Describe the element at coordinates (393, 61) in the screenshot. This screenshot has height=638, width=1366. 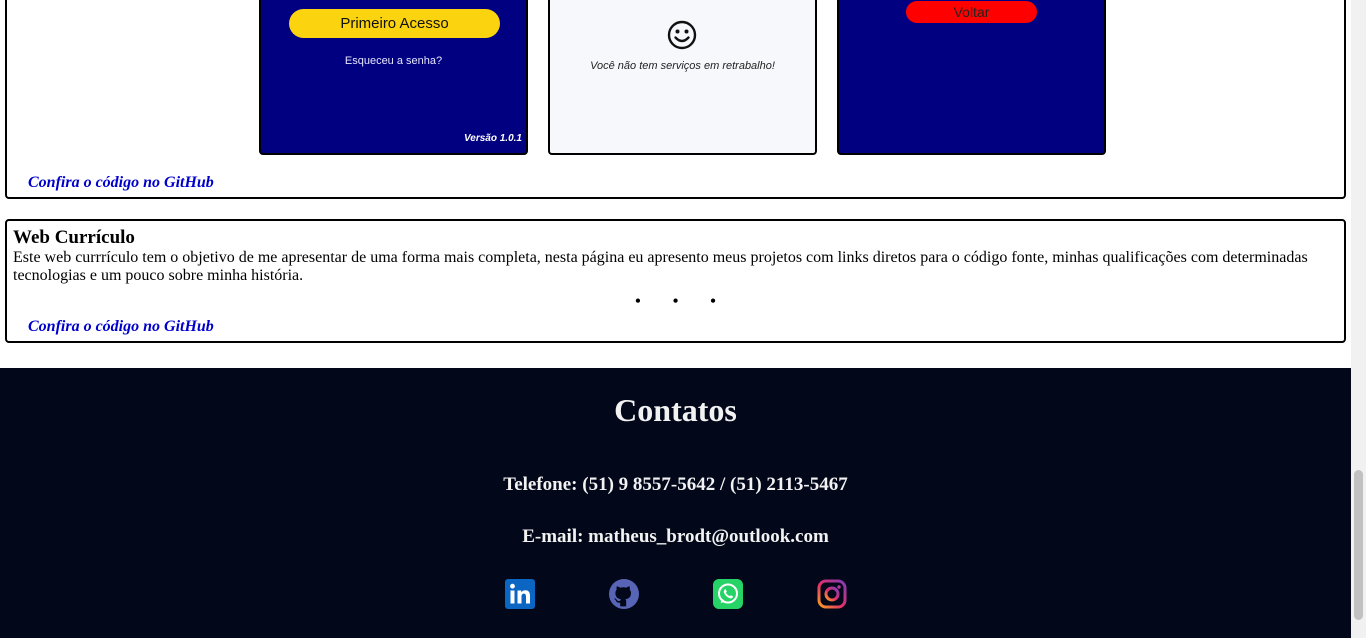
I see `forgot-password-link: Esqueceu a senha?` at that location.